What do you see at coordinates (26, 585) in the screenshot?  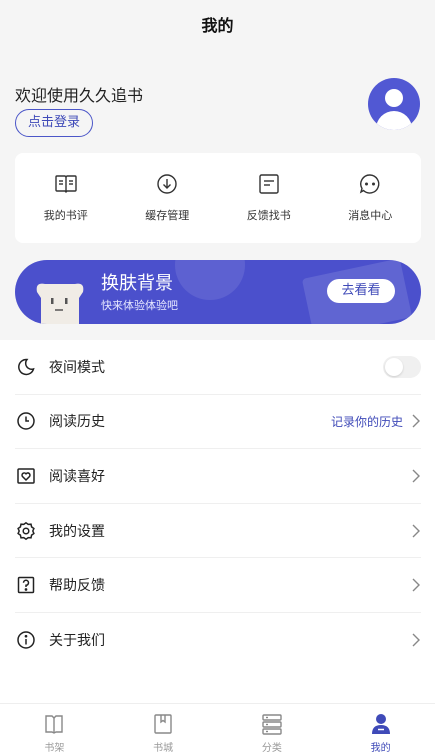 I see `question-icon` at bounding box center [26, 585].